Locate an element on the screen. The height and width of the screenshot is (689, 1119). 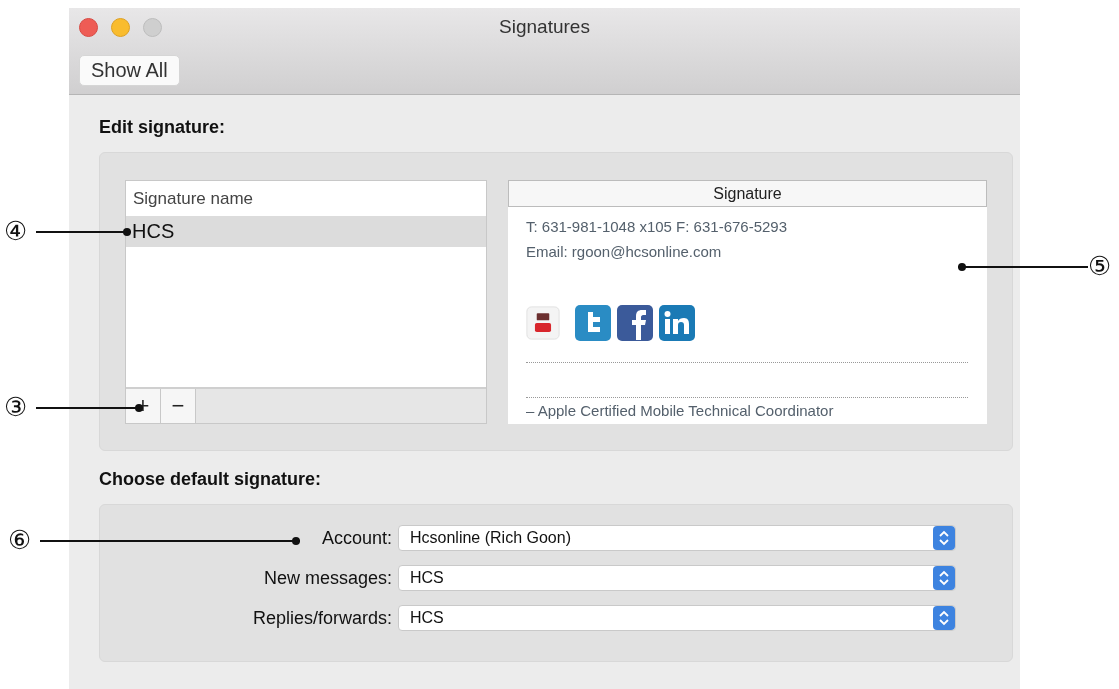
field-label: Replies/forwards: is located at coordinates (322, 618).